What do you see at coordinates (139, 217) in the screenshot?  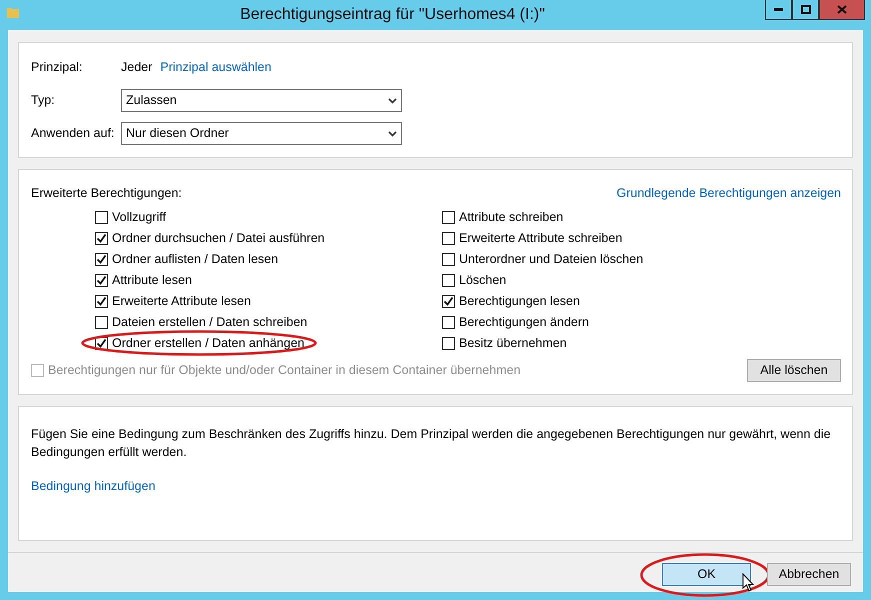 I see `permission-label: Vollzugriff` at bounding box center [139, 217].